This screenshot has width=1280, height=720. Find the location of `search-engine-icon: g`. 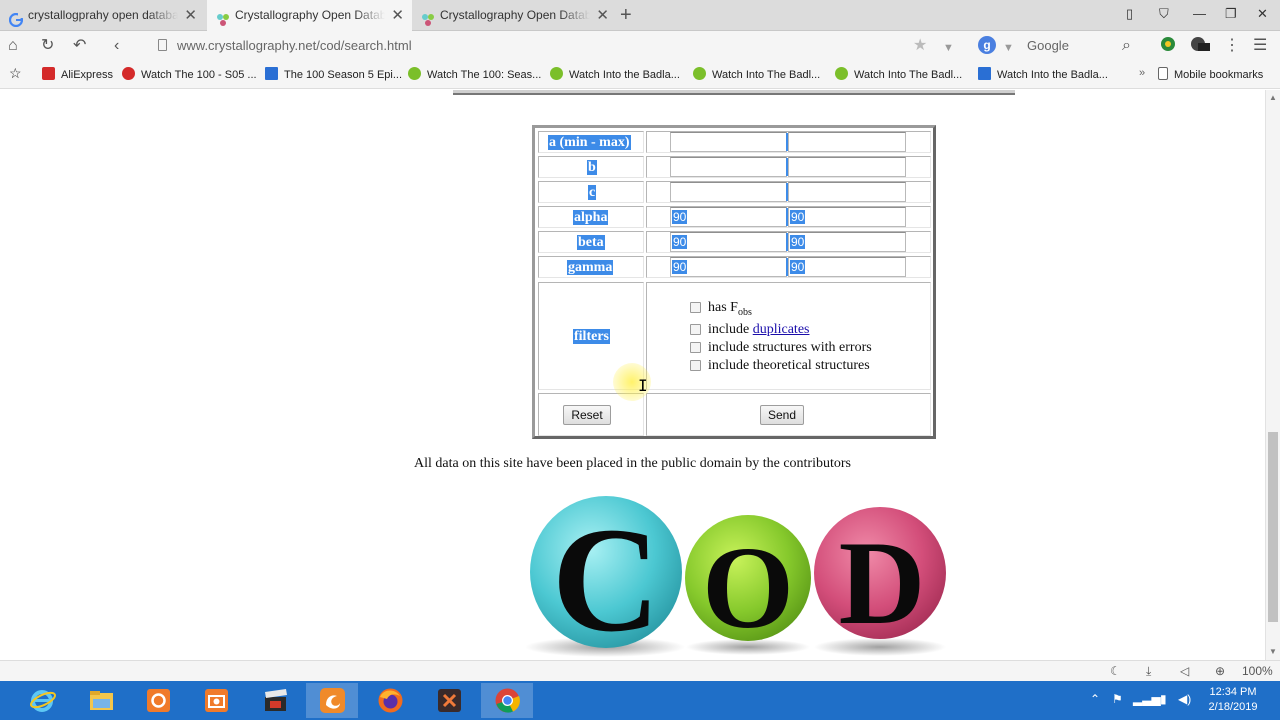

search-engine-icon: g is located at coordinates (987, 45).